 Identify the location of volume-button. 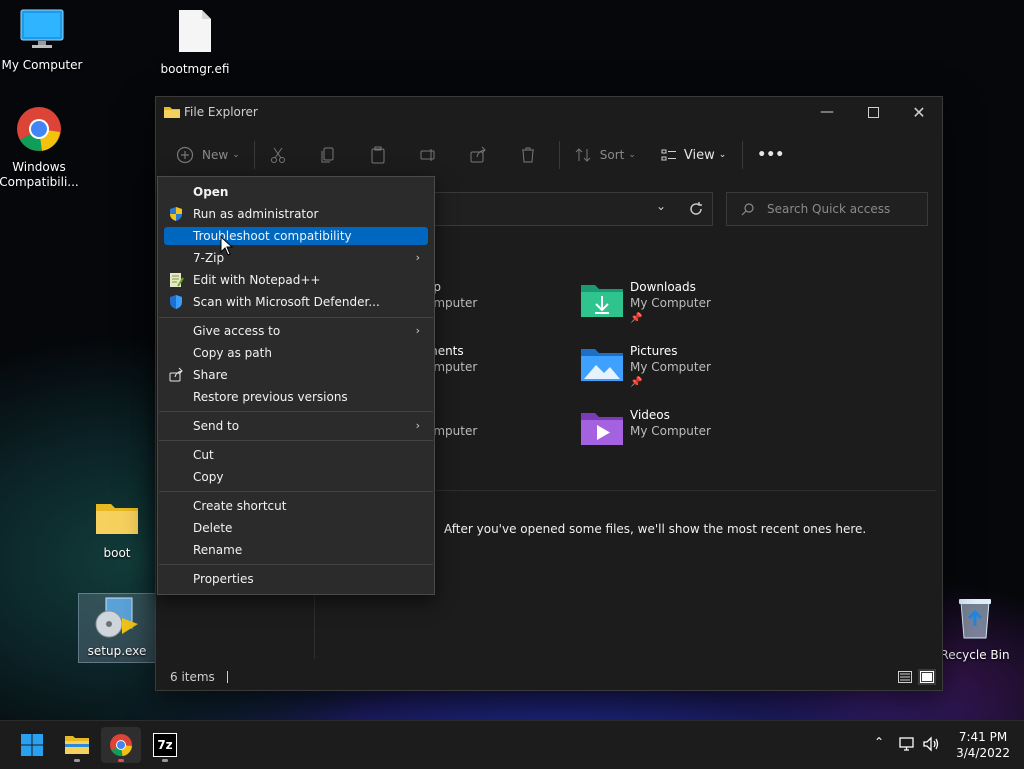
(931, 746).